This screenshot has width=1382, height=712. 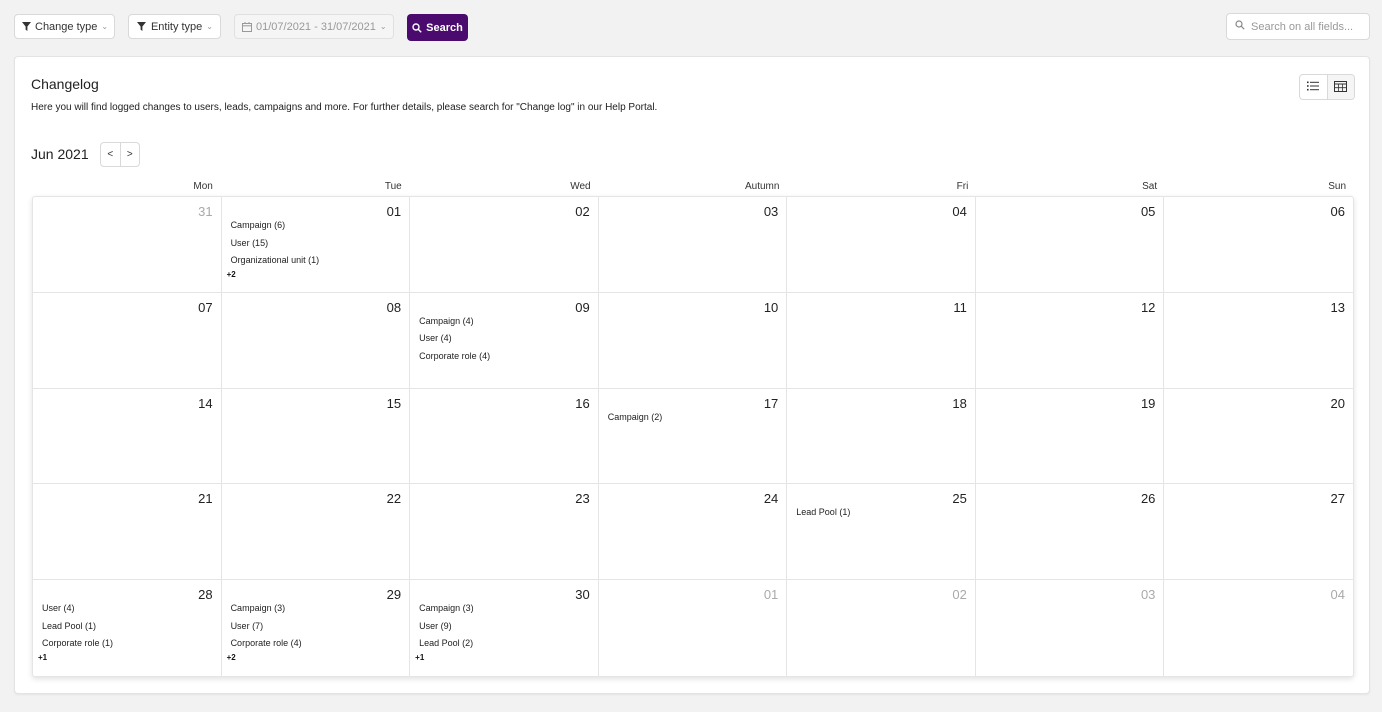 I want to click on day-number: 26, so click(x=1148, y=499).